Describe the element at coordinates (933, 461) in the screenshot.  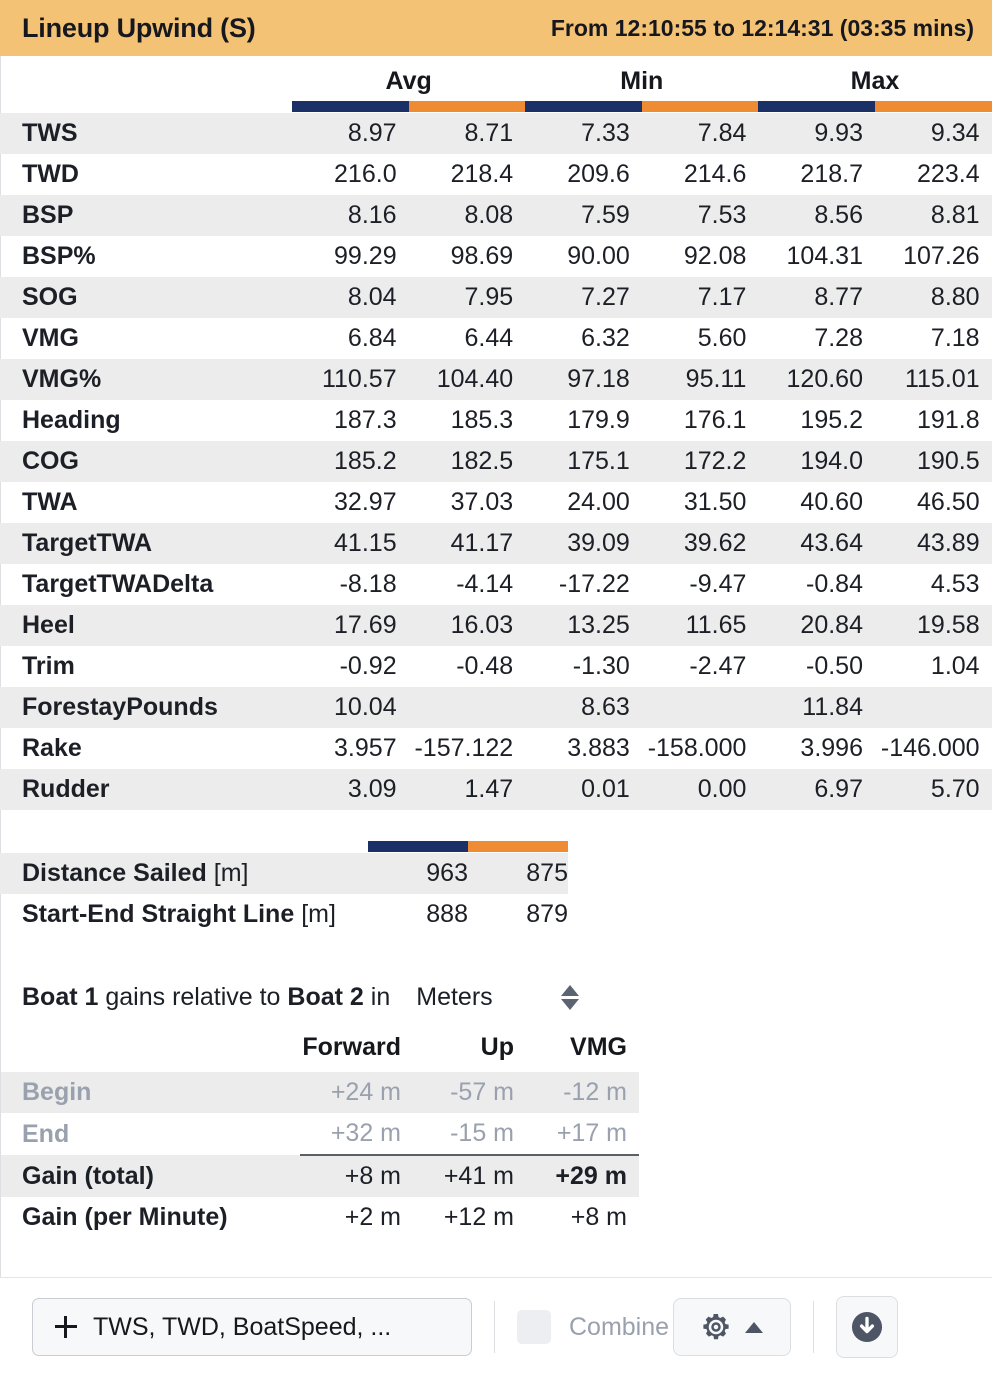
I see `stats-cell: 190.5` at that location.